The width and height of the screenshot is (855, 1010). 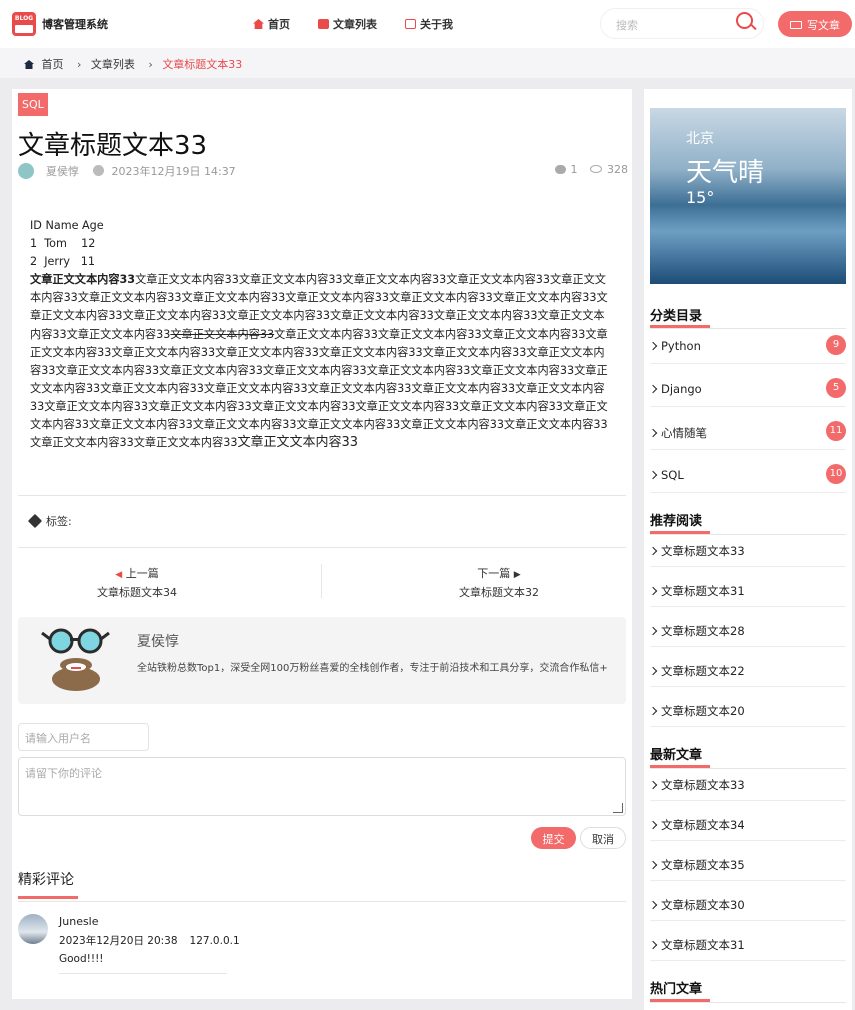 I want to click on category-tag: SQL, so click(x=33, y=104).